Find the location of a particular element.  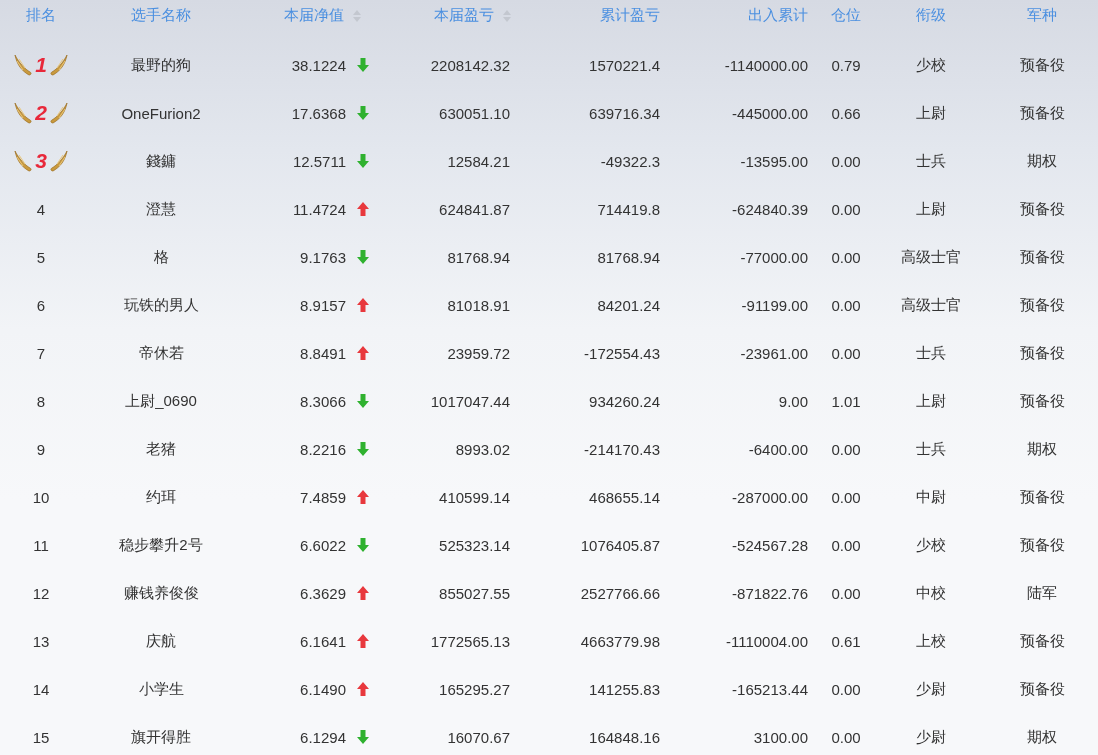

profit-cell: 410599.14 is located at coordinates (474, 497).